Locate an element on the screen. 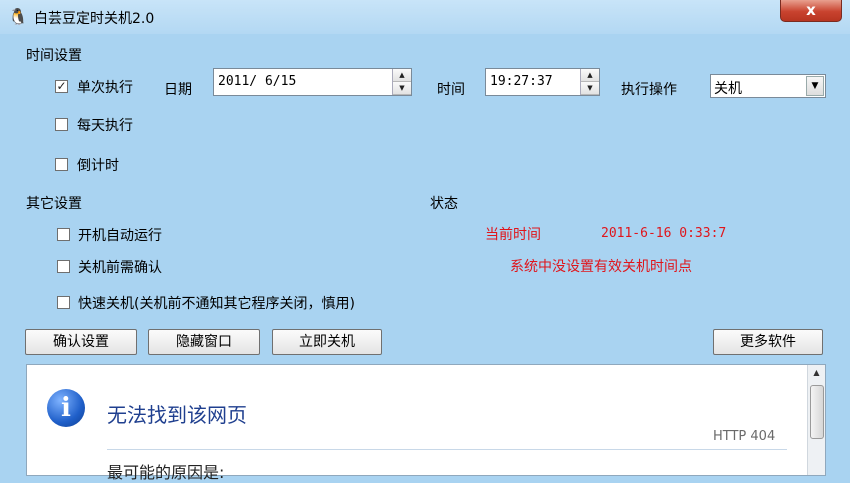 The width and height of the screenshot is (850, 483). autostart-checkbox is located at coordinates (63, 234).